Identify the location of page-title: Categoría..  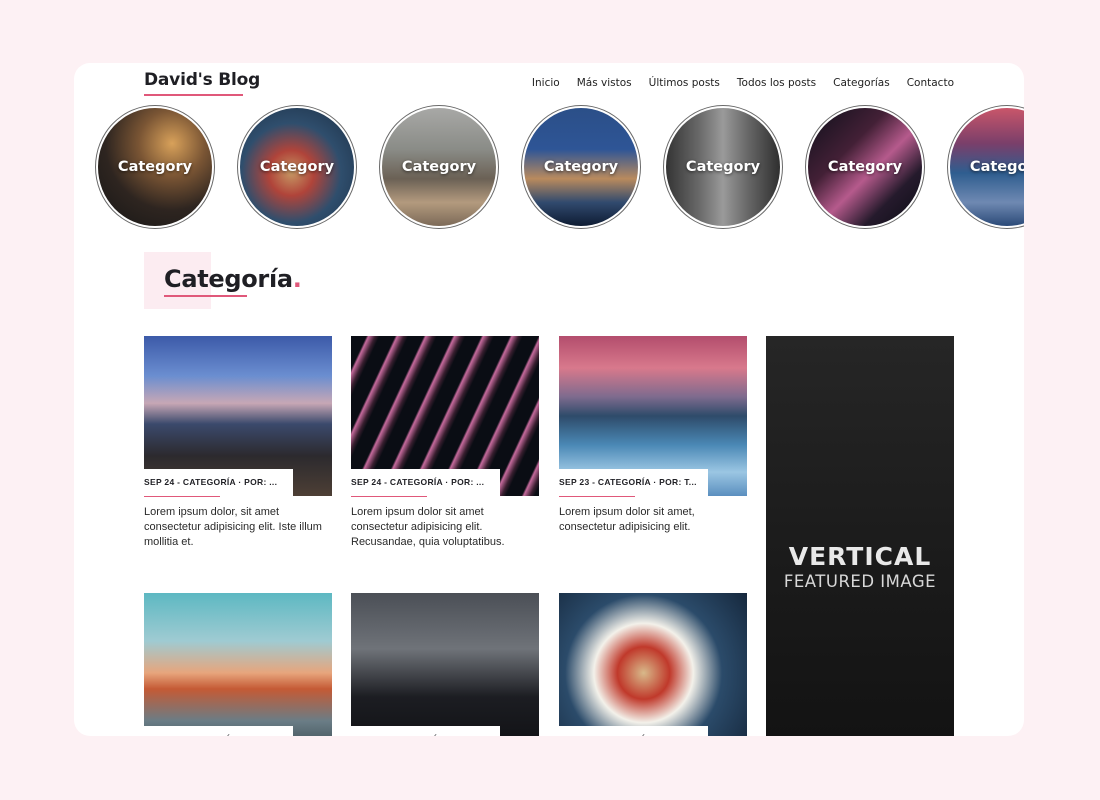
(233, 279).